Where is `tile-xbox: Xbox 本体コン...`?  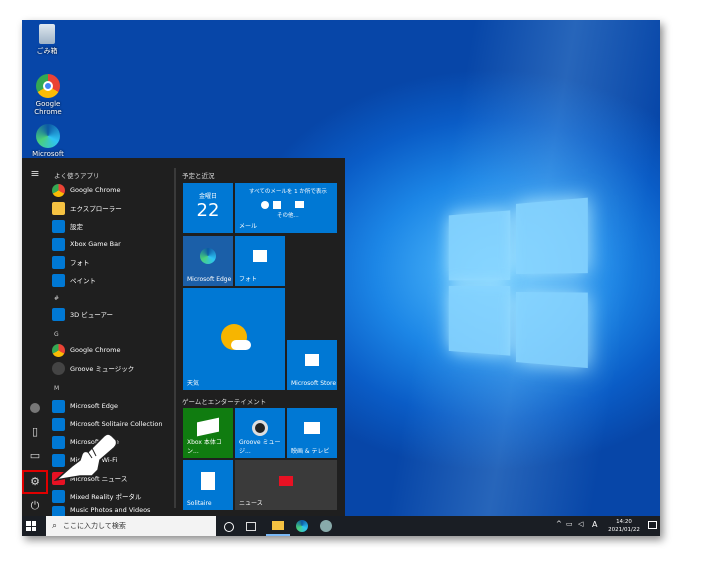
tile-xbox: Xbox 本体コン... is located at coordinates (208, 433).